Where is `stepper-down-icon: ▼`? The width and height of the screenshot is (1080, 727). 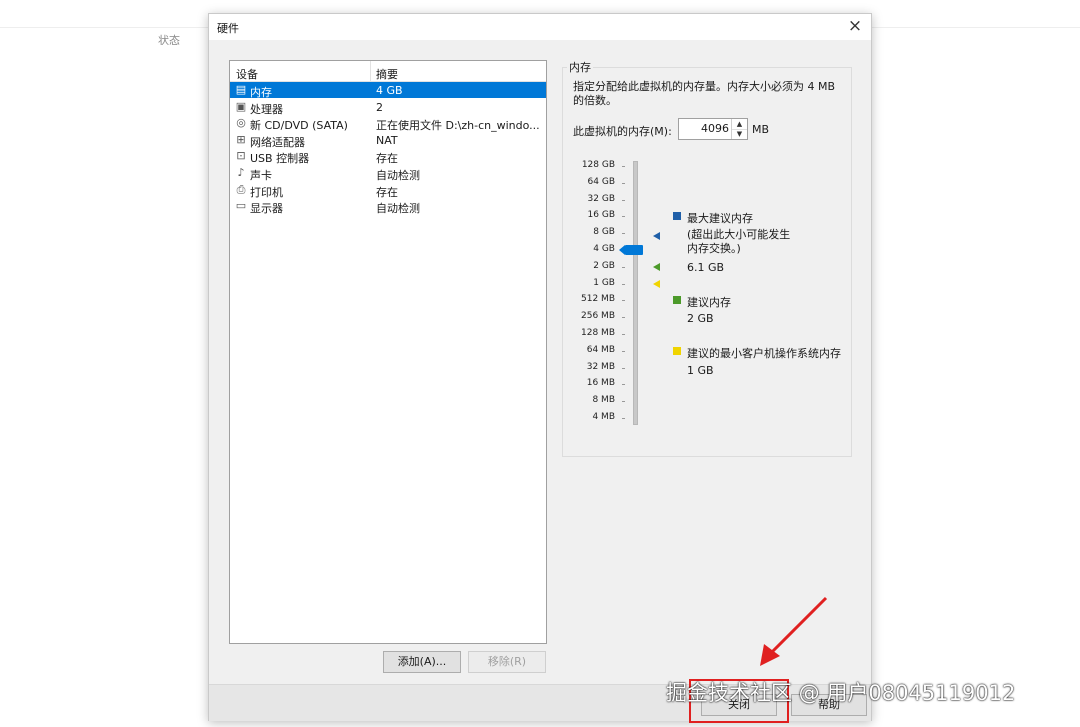 stepper-down-icon: ▼ is located at coordinates (739, 134).